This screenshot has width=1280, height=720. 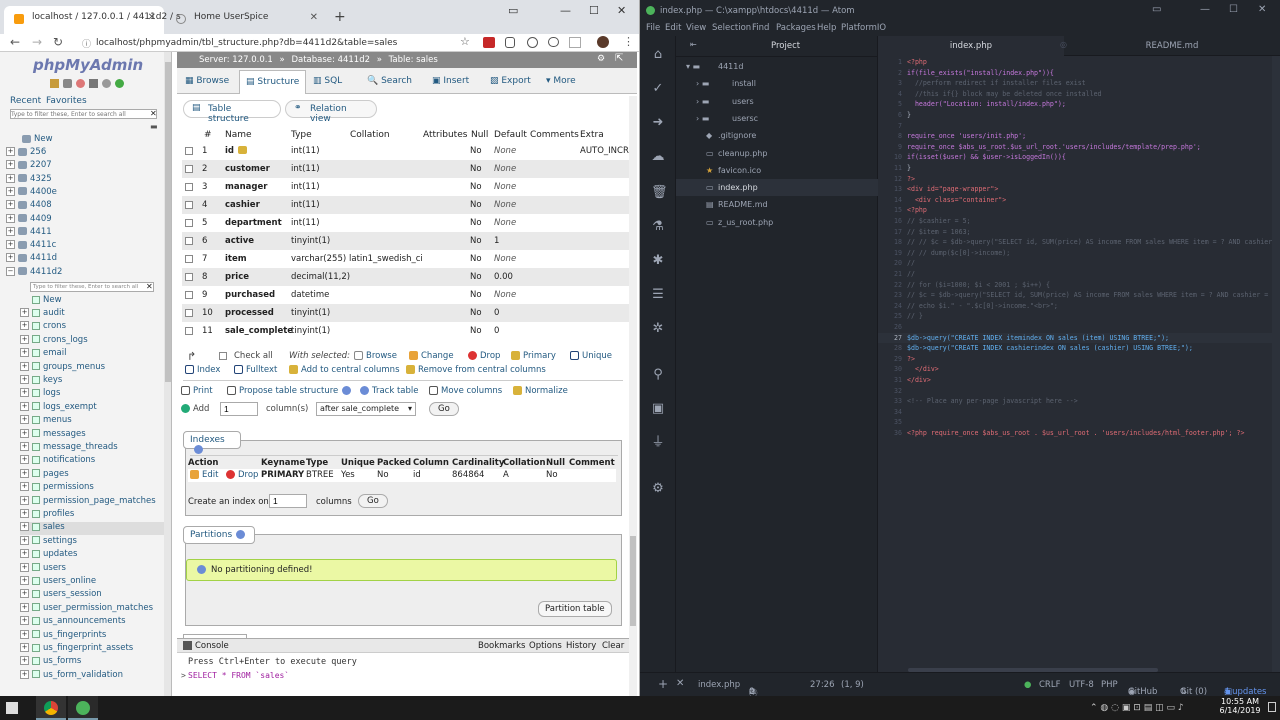 I want to click on menu-sql: ▥ SQL, so click(x=327, y=81).